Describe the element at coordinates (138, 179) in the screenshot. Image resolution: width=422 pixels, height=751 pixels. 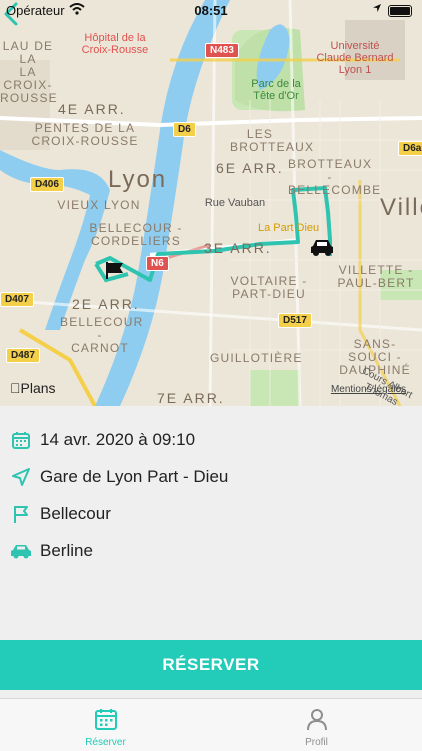
I see `map-label-lyon: Lyon` at that location.